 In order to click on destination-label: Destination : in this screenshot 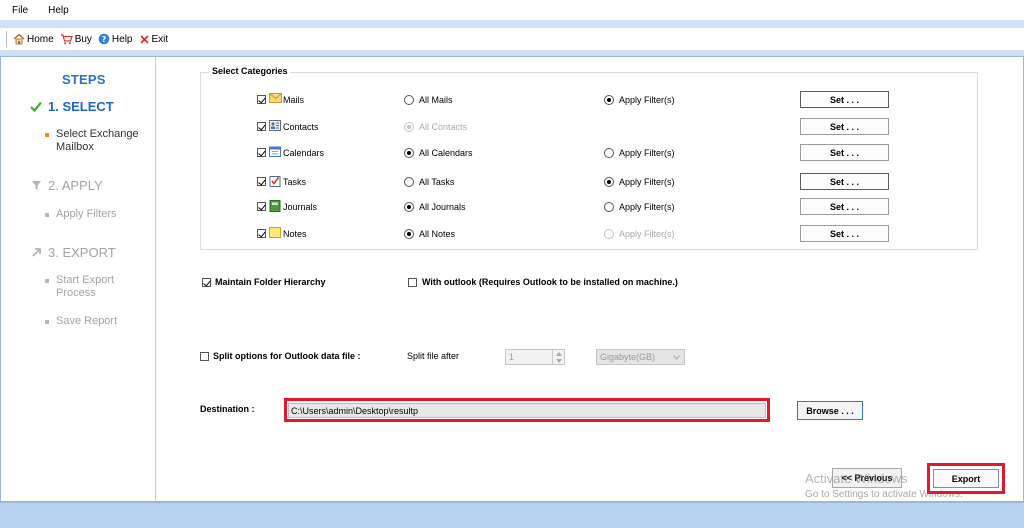, I will do `click(227, 409)`.